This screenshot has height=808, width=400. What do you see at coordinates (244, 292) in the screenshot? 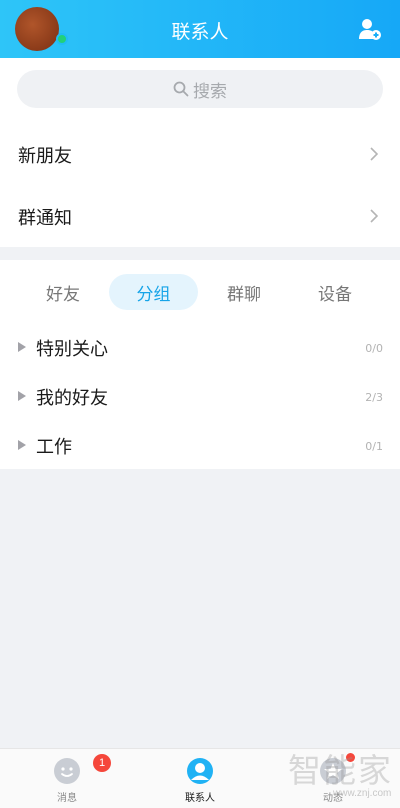
I see `tab-group-chats: 群聊` at bounding box center [244, 292].